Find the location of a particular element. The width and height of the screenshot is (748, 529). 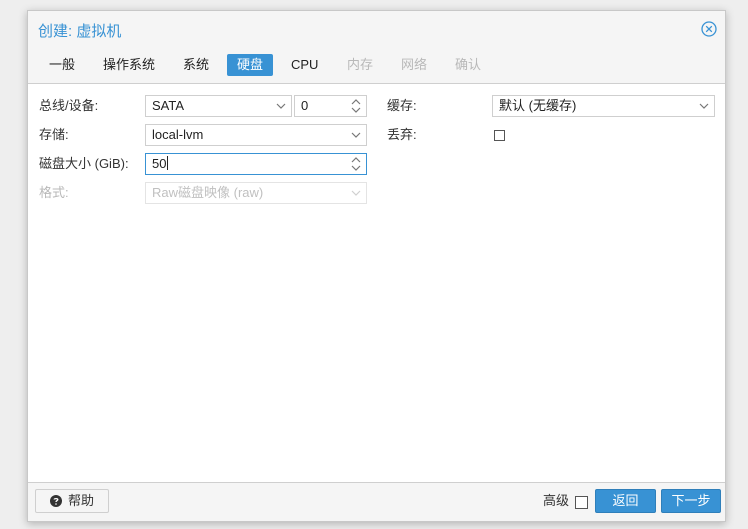

tab-hard-disk: 硬盘 is located at coordinates (250, 65).